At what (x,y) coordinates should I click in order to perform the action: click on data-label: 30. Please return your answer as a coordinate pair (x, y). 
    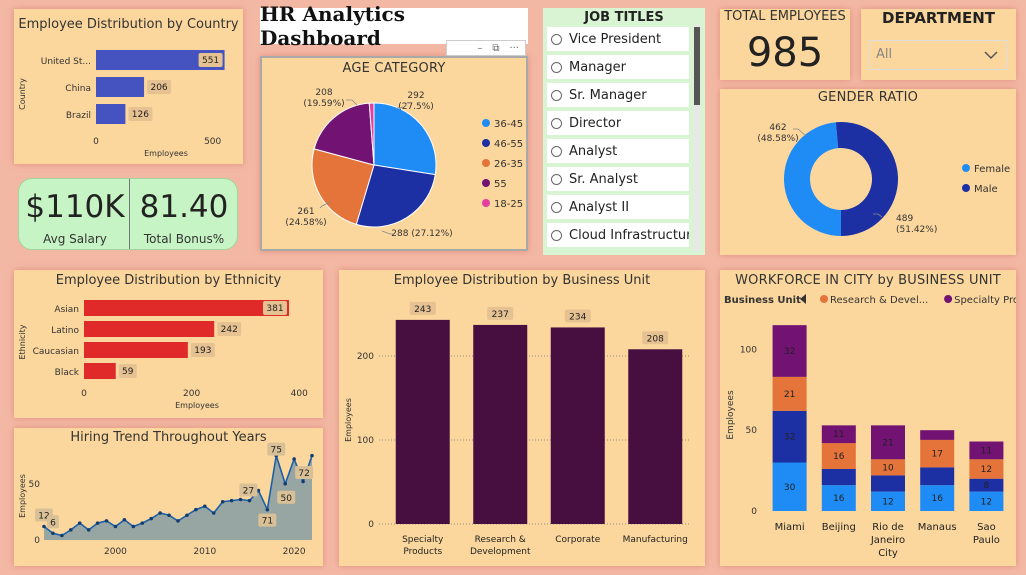
    Looking at the image, I should click on (790, 488).